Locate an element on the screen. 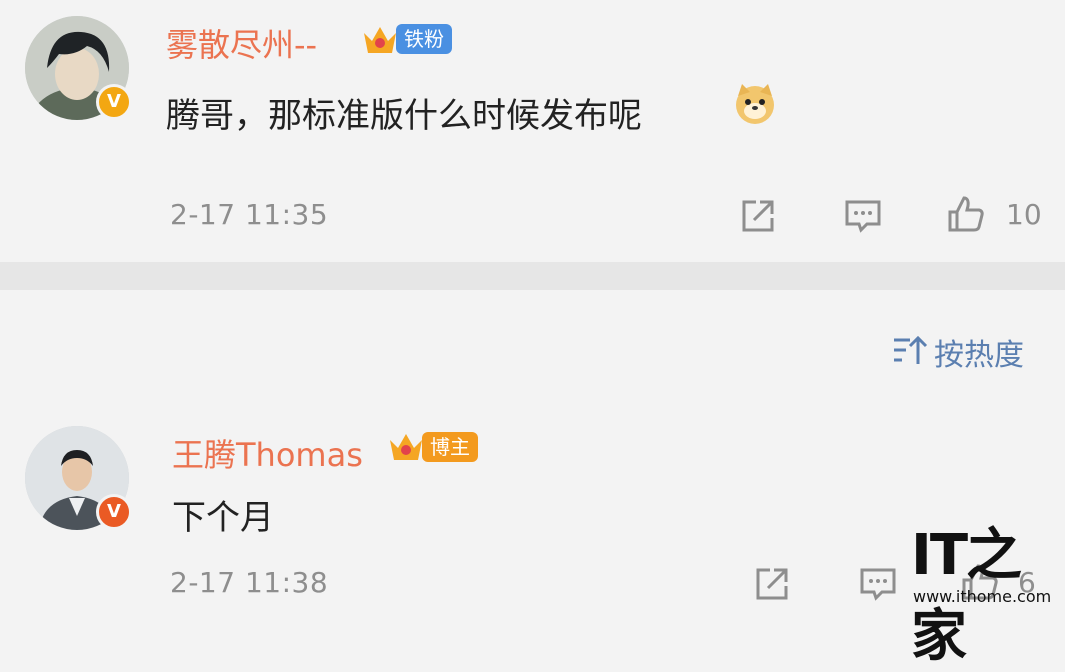  like-count: 10 is located at coordinates (1024, 214).